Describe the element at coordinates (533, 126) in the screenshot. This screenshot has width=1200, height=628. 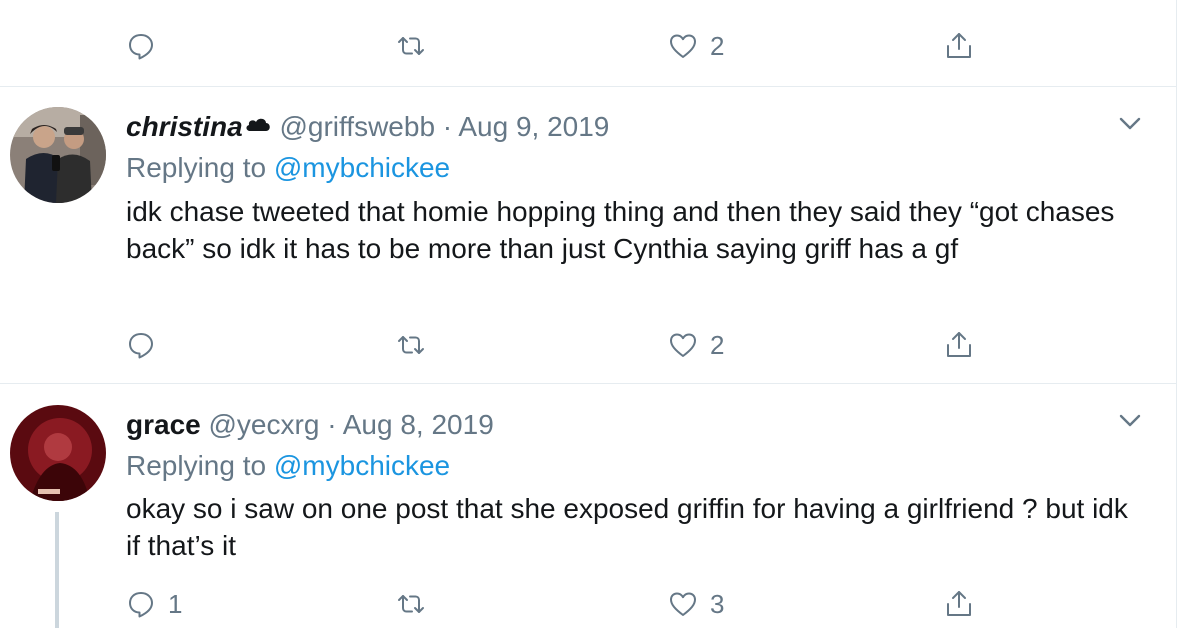
I see `tweet-date: Aug 9, 2019` at that location.